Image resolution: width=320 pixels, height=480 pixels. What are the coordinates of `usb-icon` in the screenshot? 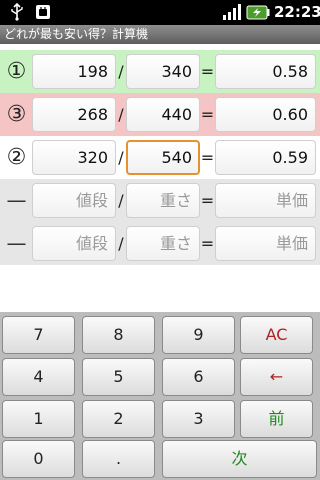 It's located at (17, 12).